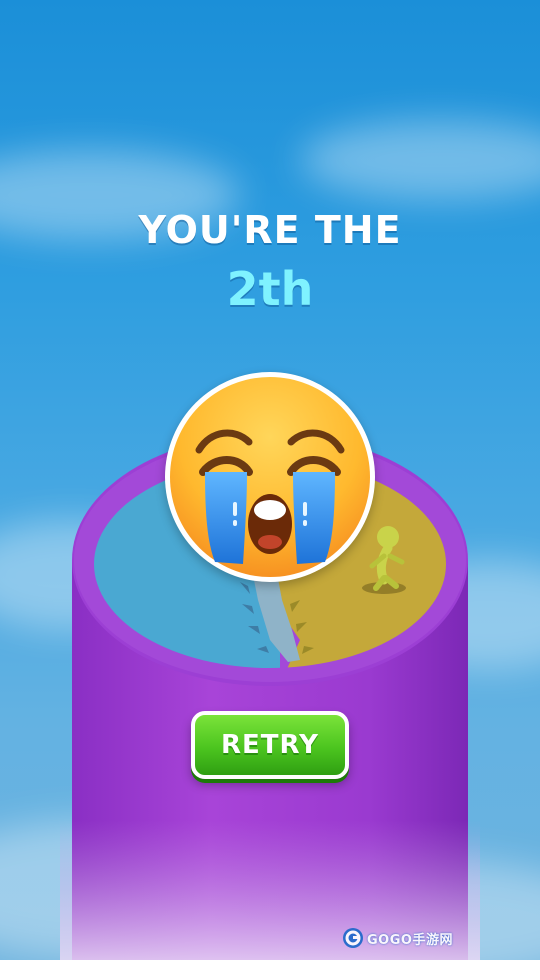  I want to click on watermark: GOGO手游网, so click(397, 938).